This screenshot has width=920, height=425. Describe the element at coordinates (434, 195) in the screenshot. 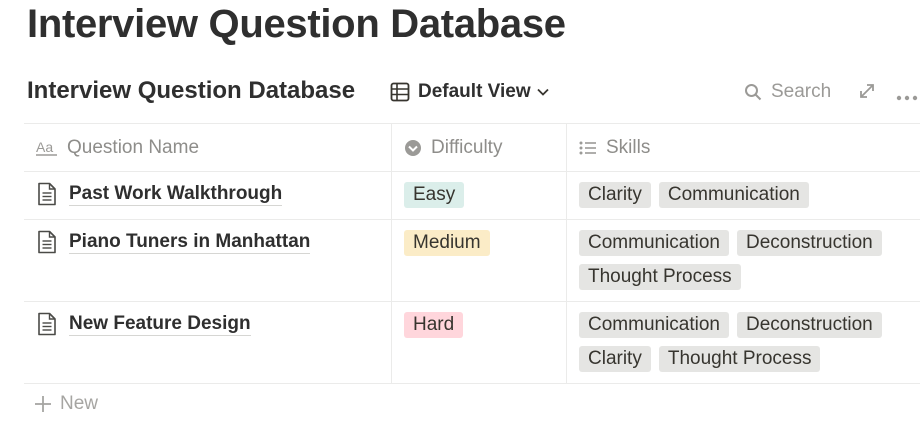

I see `difficulty-tag: Easy` at that location.